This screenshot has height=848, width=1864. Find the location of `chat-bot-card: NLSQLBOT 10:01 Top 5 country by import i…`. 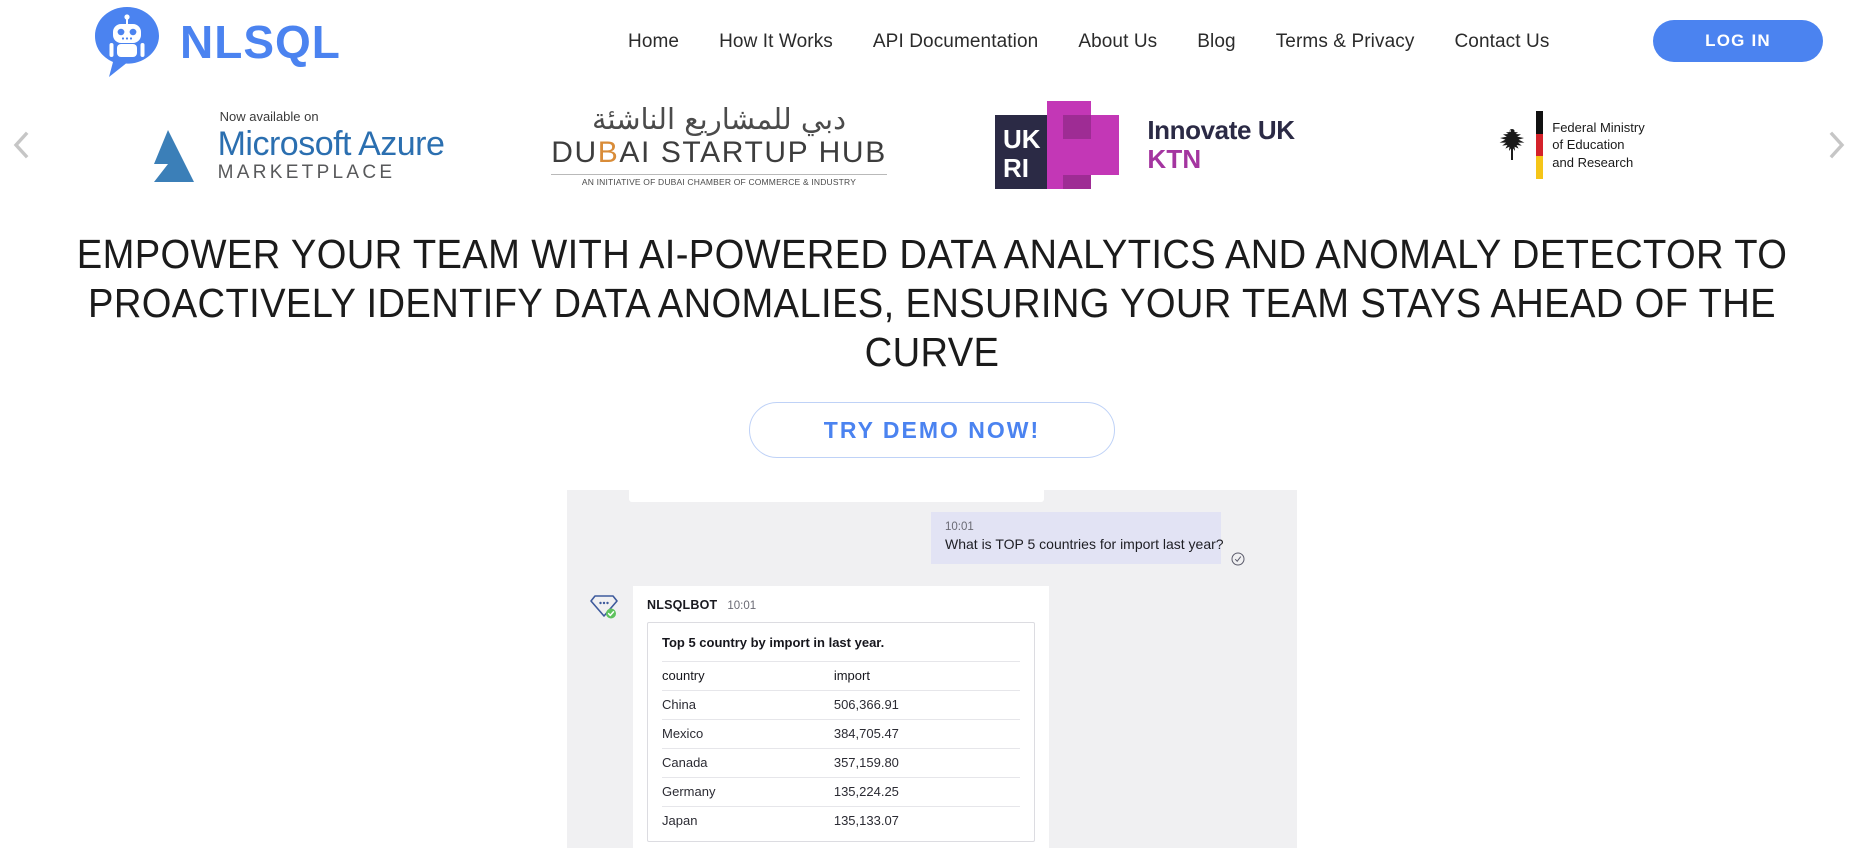

chat-bot-card: NLSQLBOT 10:01 Top 5 country by import i… is located at coordinates (841, 717).